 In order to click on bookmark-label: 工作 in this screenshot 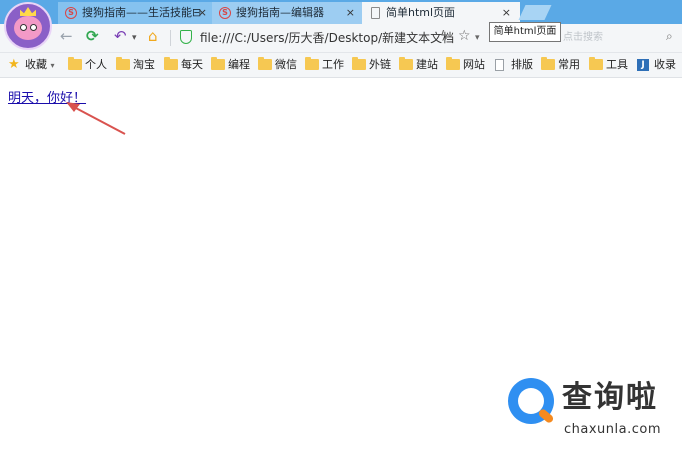, I will do `click(333, 64)`.